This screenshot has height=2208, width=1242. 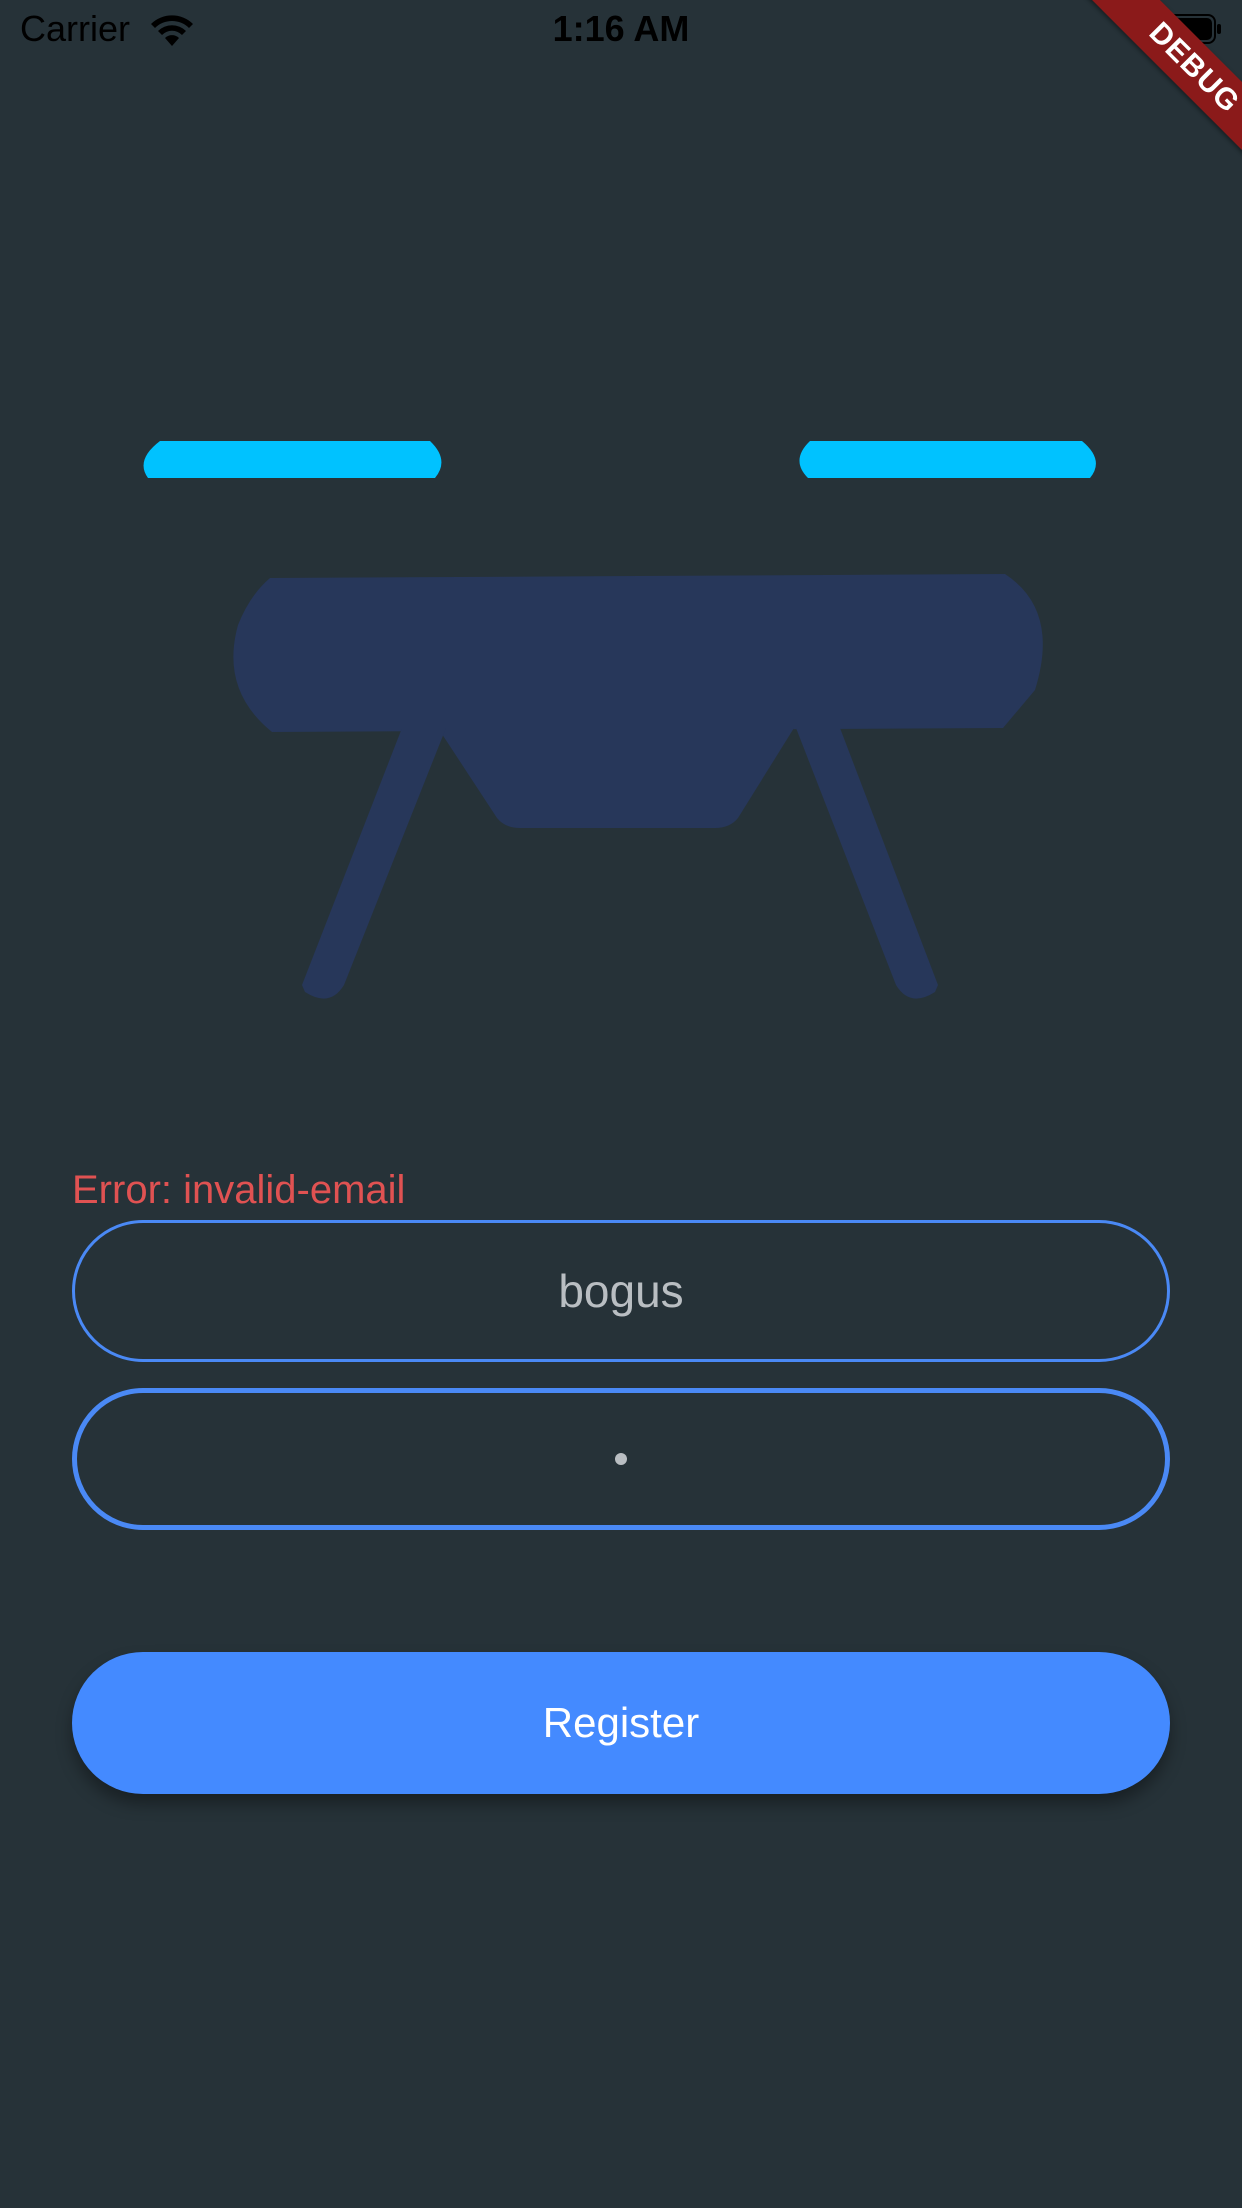 What do you see at coordinates (947, 459) in the screenshot?
I see `right-rotor` at bounding box center [947, 459].